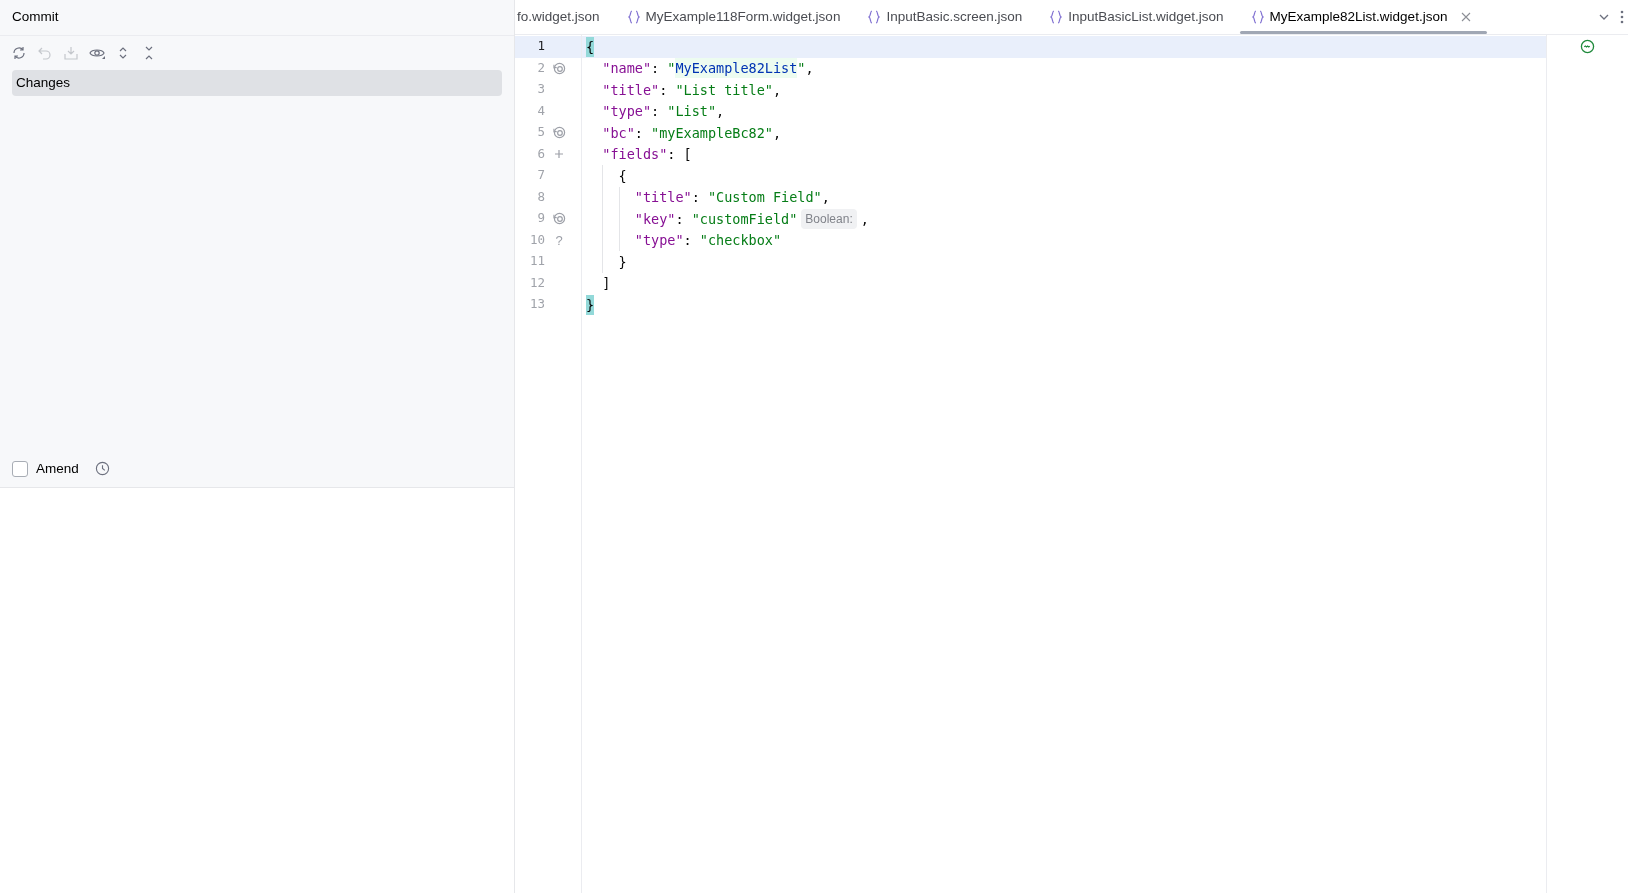 The height and width of the screenshot is (893, 1628). I want to click on editor-tab: InputBasic.screen.json, so click(947, 17).